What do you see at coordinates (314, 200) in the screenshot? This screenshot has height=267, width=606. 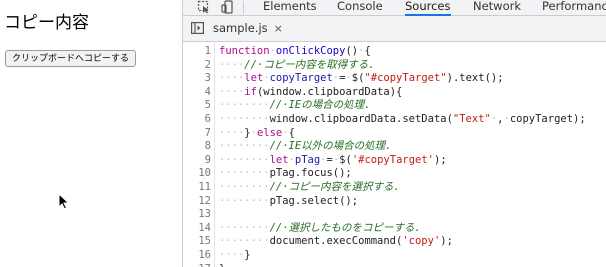 I see `code-token: pTag.select();` at bounding box center [314, 200].